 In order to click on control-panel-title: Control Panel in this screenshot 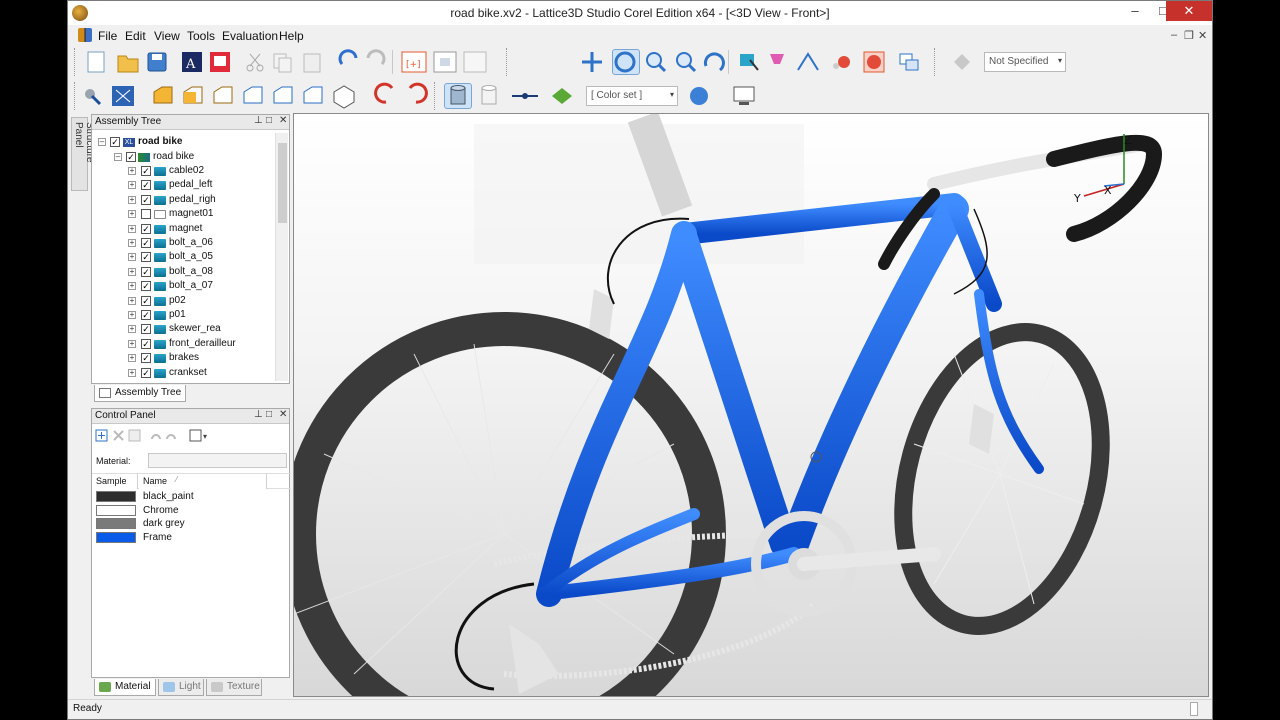, I will do `click(125, 415)`.